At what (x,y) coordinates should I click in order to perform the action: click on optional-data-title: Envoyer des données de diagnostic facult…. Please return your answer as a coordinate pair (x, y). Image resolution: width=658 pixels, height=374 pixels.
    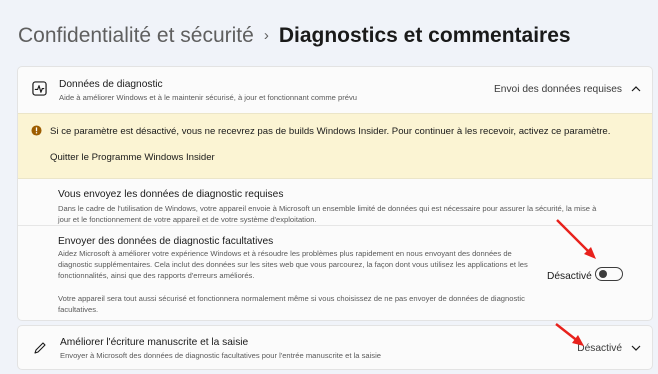
    Looking at the image, I should click on (166, 241).